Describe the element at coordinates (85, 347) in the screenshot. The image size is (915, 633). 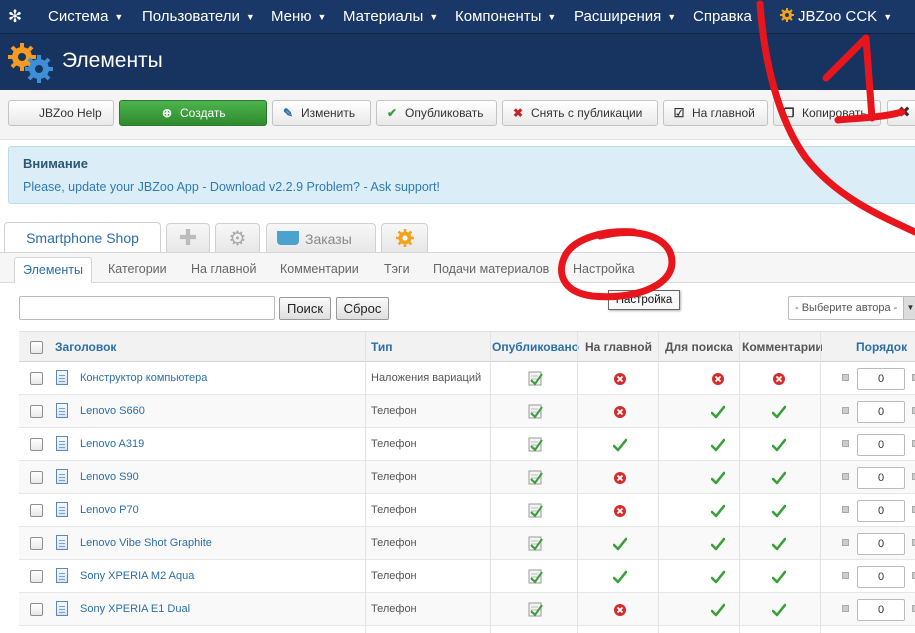
I see `col-title: Заголовок` at that location.